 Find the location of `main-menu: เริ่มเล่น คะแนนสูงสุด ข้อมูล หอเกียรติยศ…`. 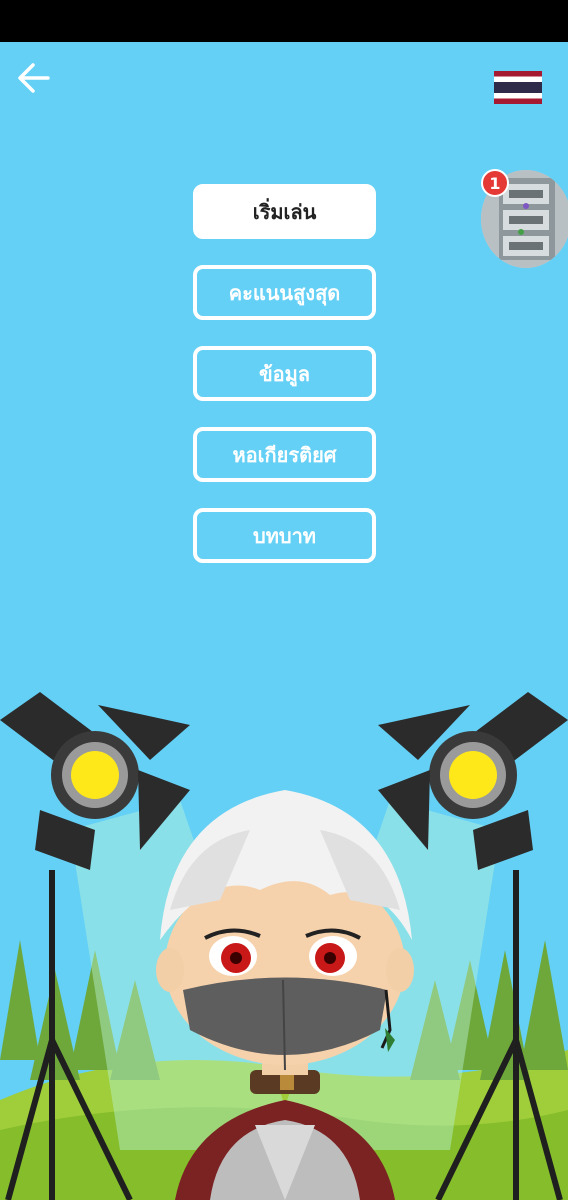

main-menu: เริ่มเล่น คะแนนสูงสุด ข้อมูล หอเกียรติยศ… is located at coordinates (284, 386).